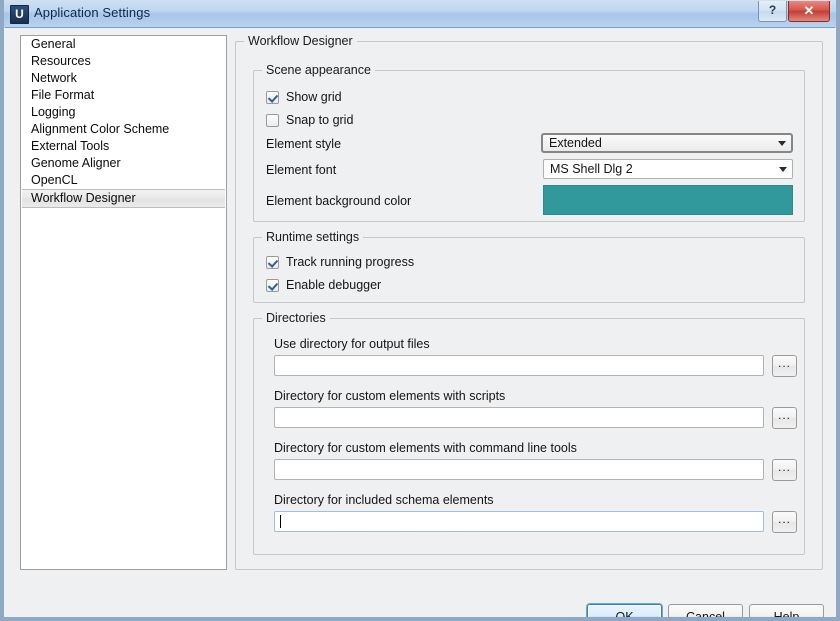 The height and width of the screenshot is (621, 840). Describe the element at coordinates (314, 97) in the screenshot. I see `show-grid-label: Show grid` at that location.